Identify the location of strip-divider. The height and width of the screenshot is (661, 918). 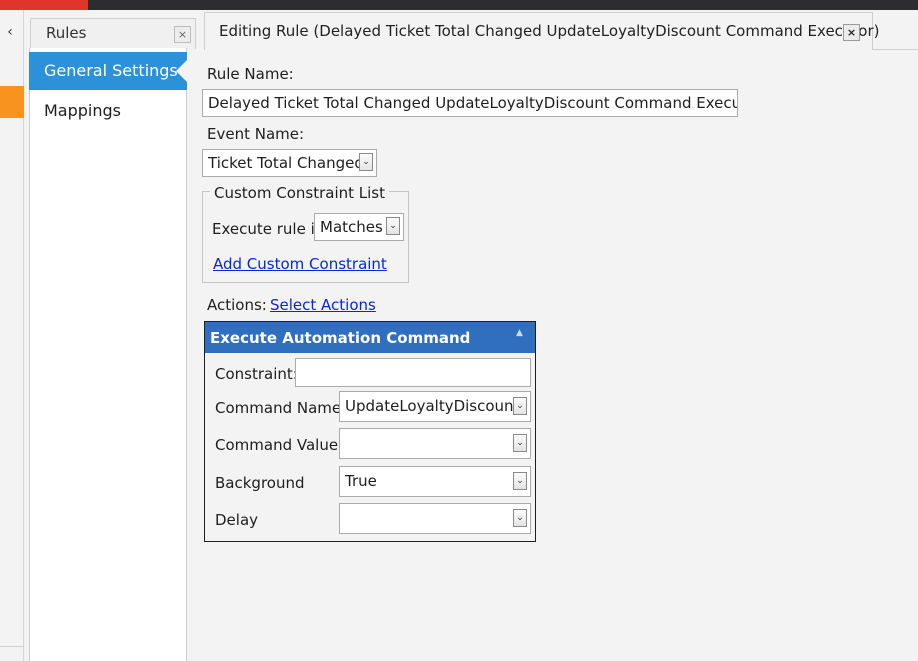
(12, 646).